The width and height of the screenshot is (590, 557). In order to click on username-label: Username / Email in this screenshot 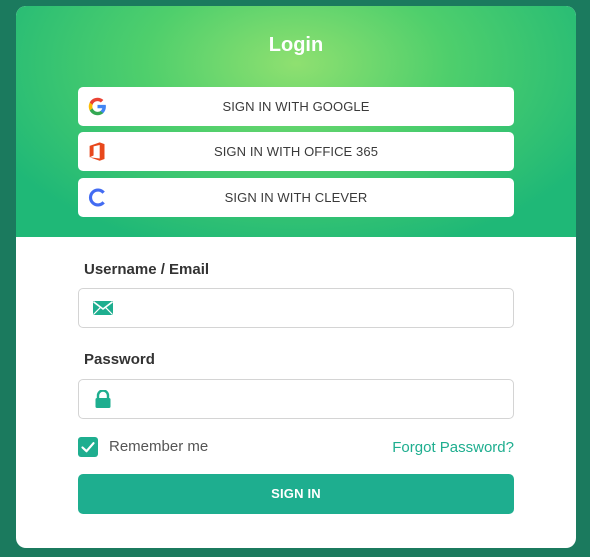, I will do `click(147, 269)`.